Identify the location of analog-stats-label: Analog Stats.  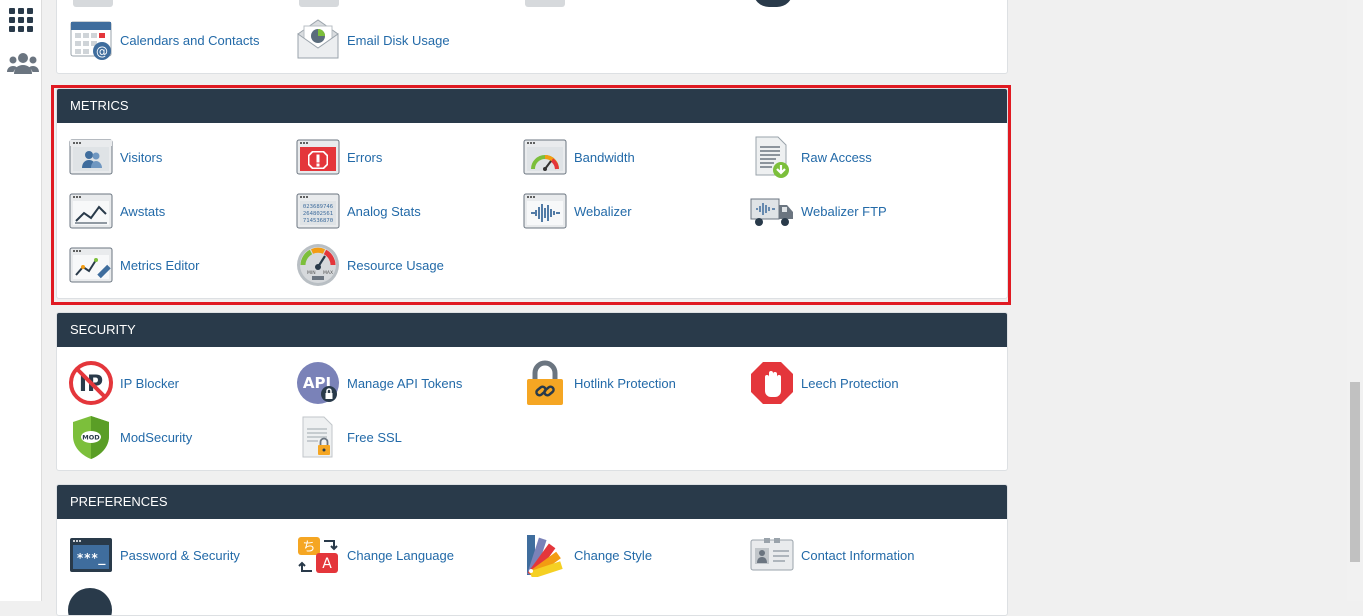
(384, 211).